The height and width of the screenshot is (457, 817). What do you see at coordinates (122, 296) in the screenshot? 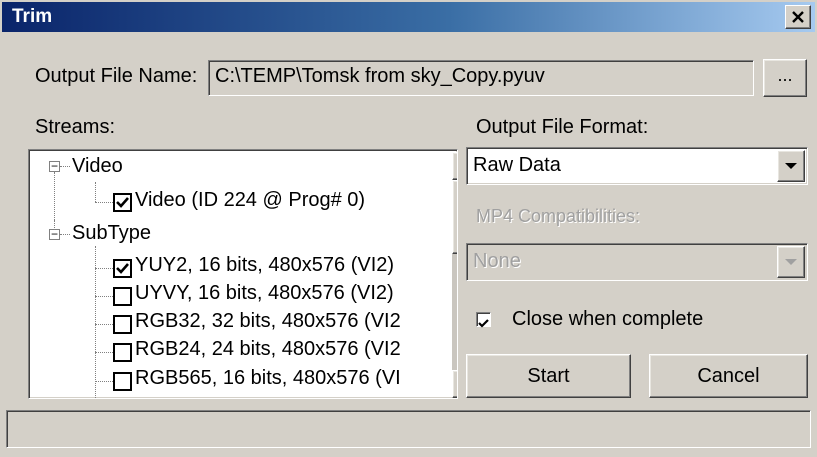
I see `stream-checkbox-uyvy` at bounding box center [122, 296].